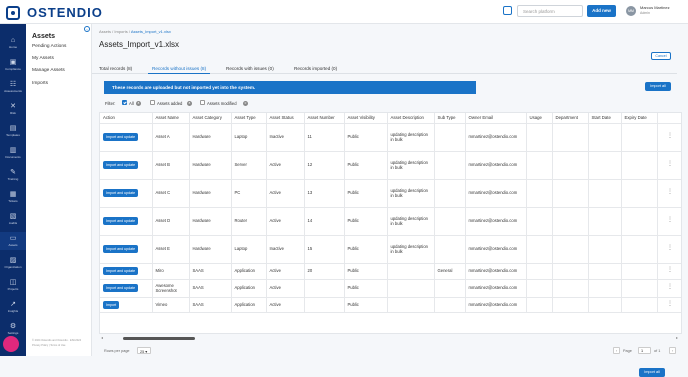 The image size is (688, 377). What do you see at coordinates (124, 102) in the screenshot?
I see `filter-all-checkbox` at bounding box center [124, 102].